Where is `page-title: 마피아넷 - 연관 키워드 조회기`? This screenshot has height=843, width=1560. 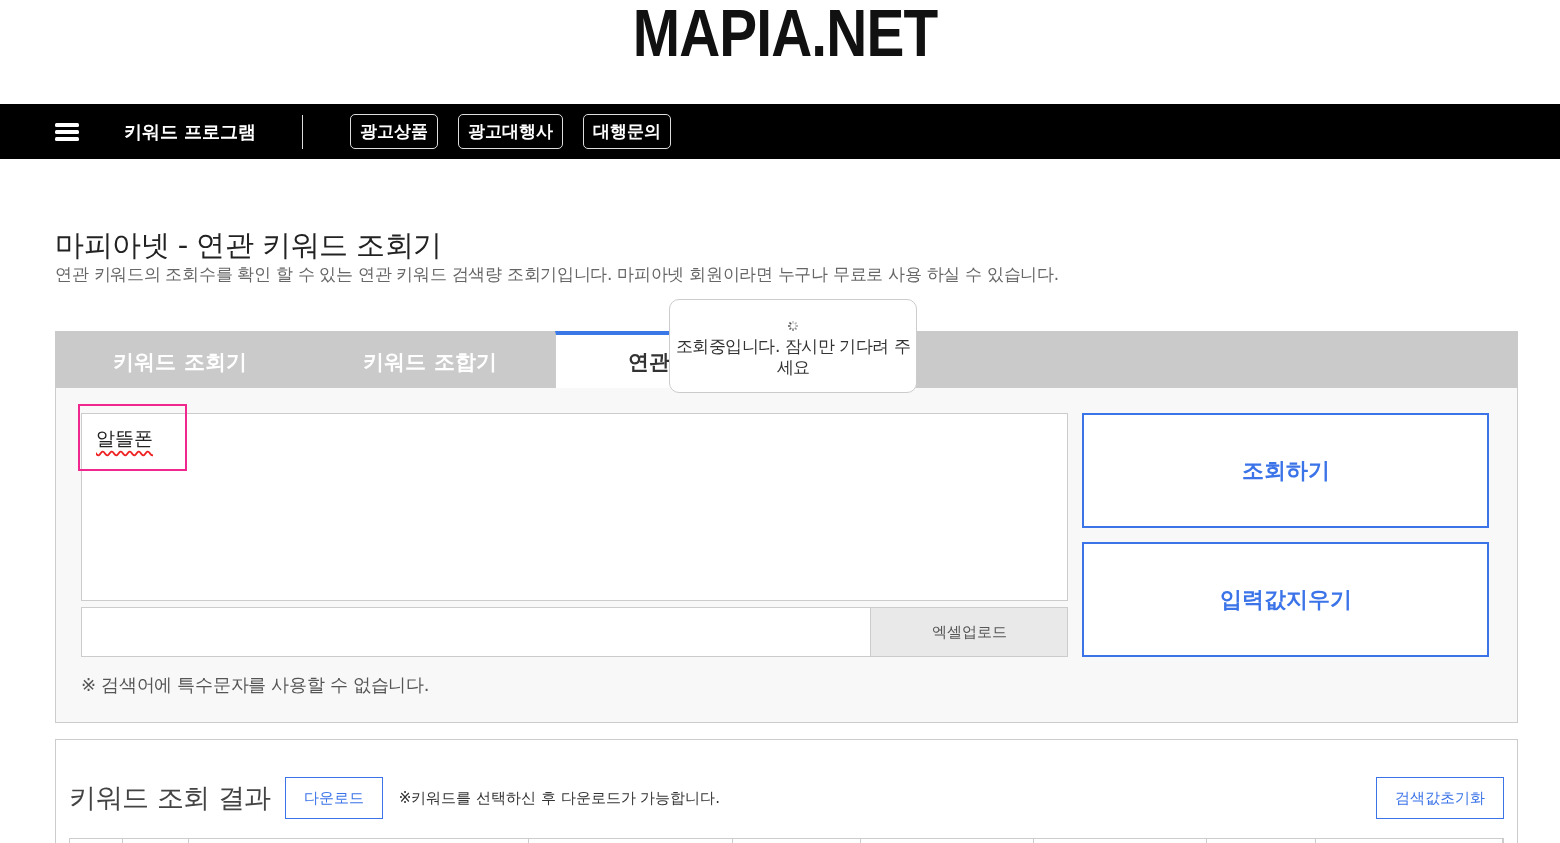
page-title: 마피아넷 - 연관 키워드 조회기 is located at coordinates (249, 245).